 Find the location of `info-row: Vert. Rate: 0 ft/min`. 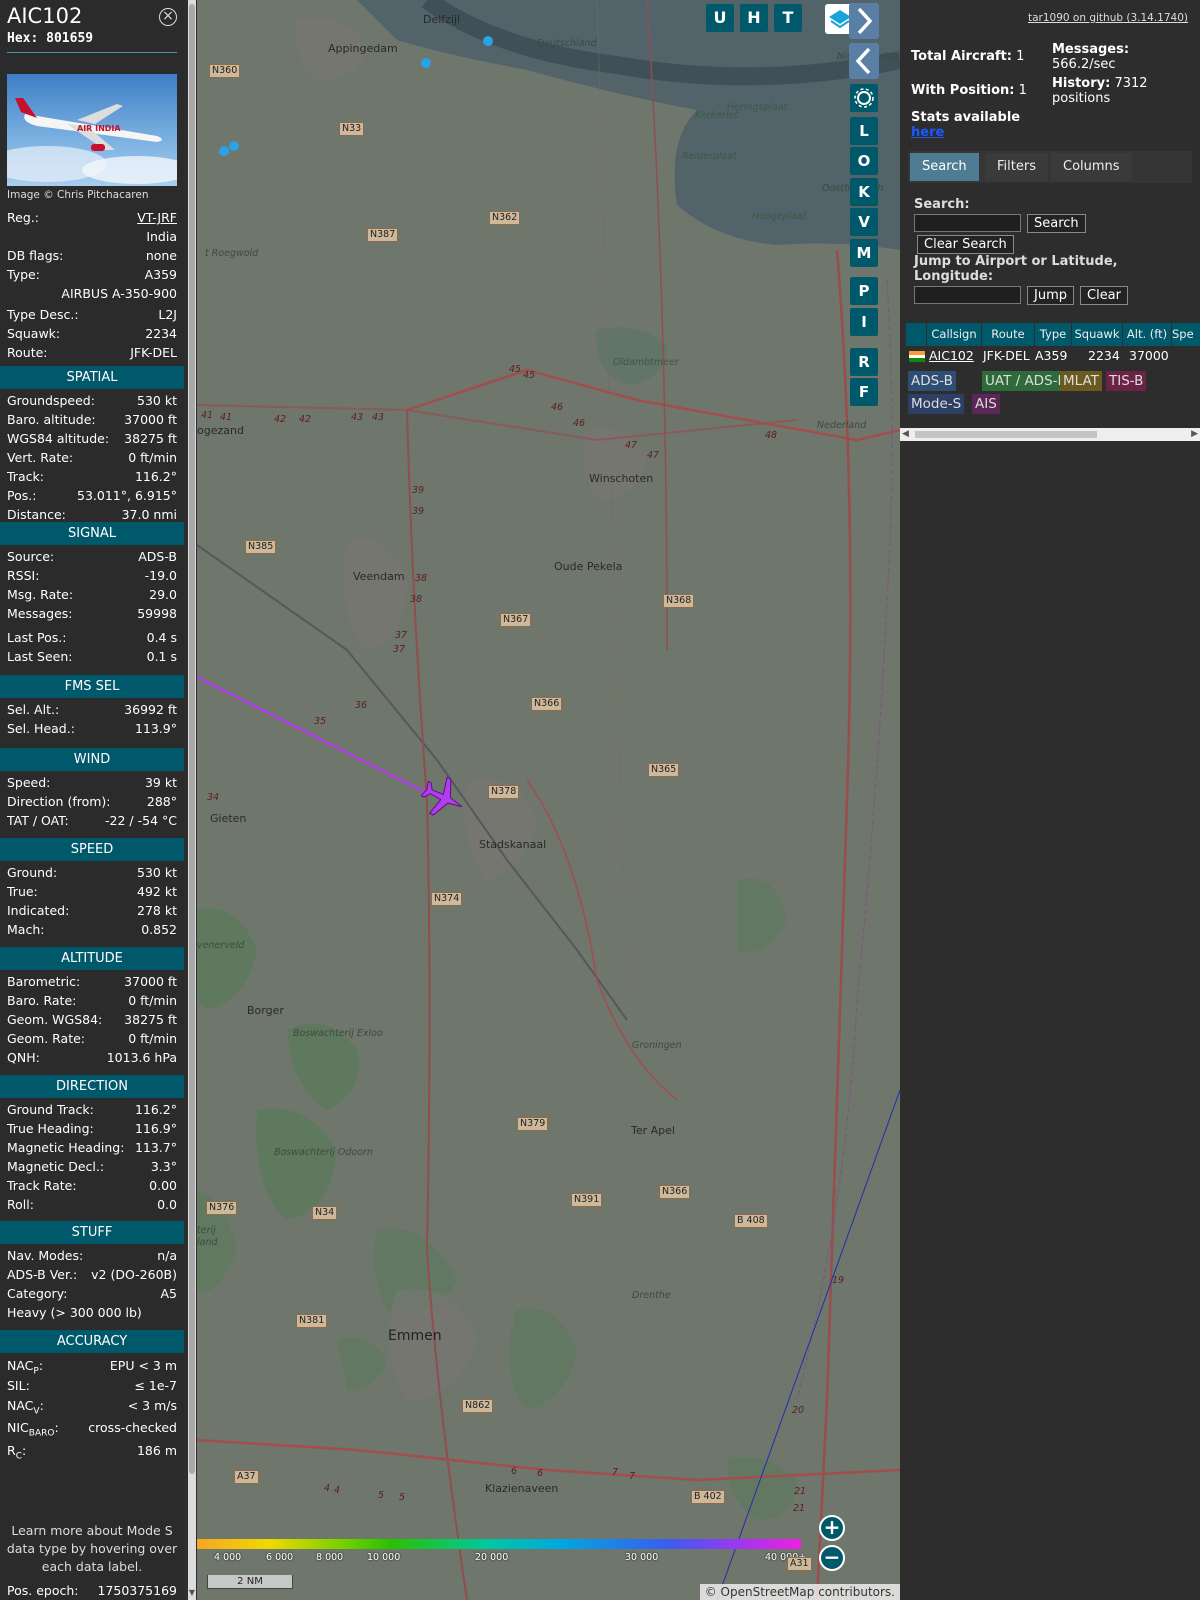

info-row: Vert. Rate: 0 ft/min is located at coordinates (92, 459).